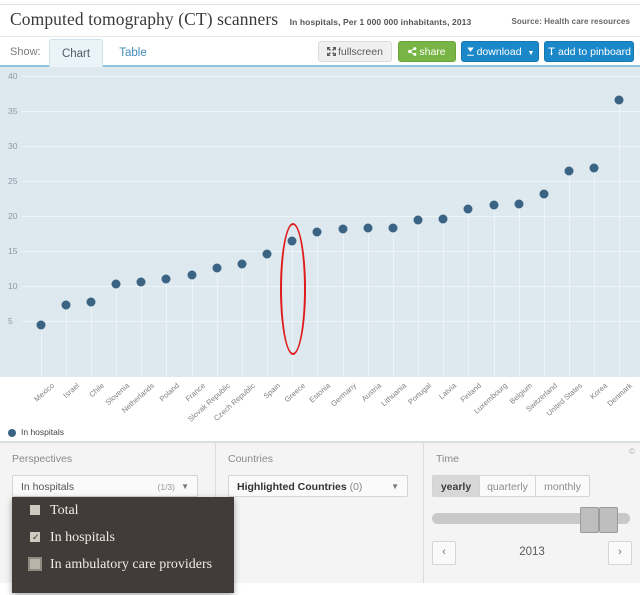 This screenshot has height=595, width=640. What do you see at coordinates (123, 573) in the screenshot?
I see `perspectives-option: In ambulatory care providers` at bounding box center [123, 573].